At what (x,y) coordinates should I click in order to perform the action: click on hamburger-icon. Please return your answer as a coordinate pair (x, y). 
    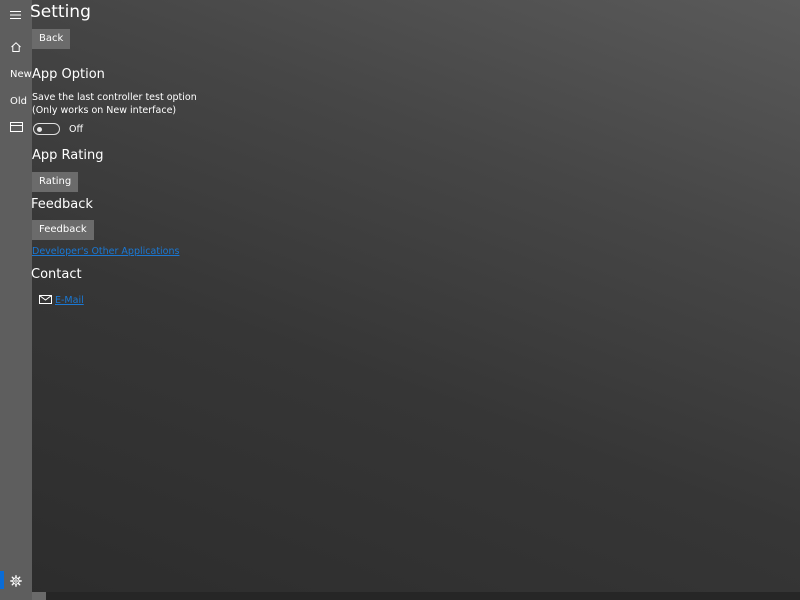
    Looking at the image, I should click on (15, 15).